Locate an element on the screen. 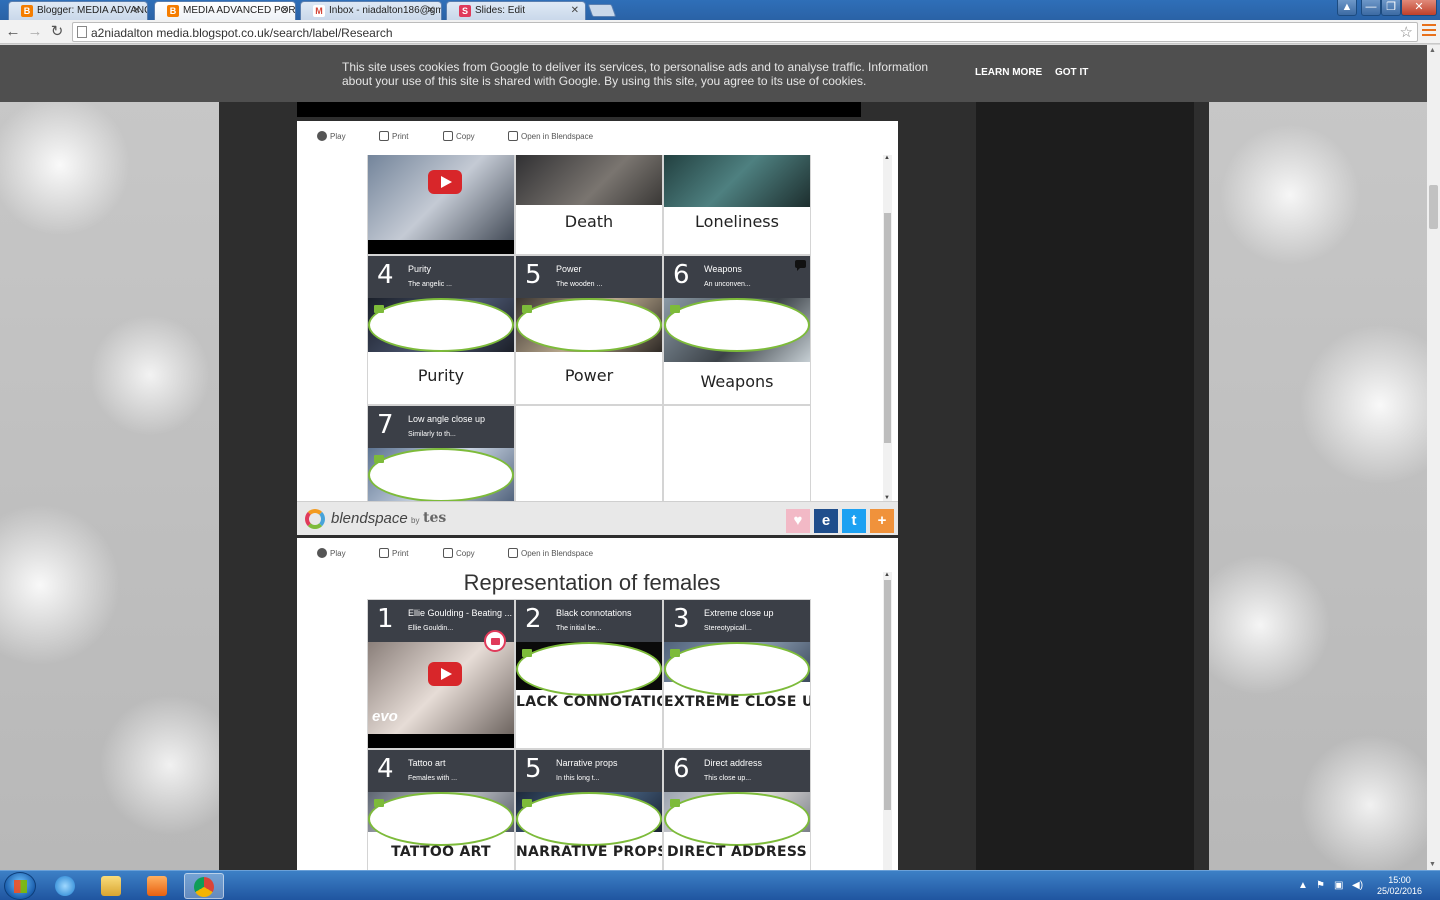 The height and width of the screenshot is (900, 1440). play-icon is located at coordinates (322, 553).